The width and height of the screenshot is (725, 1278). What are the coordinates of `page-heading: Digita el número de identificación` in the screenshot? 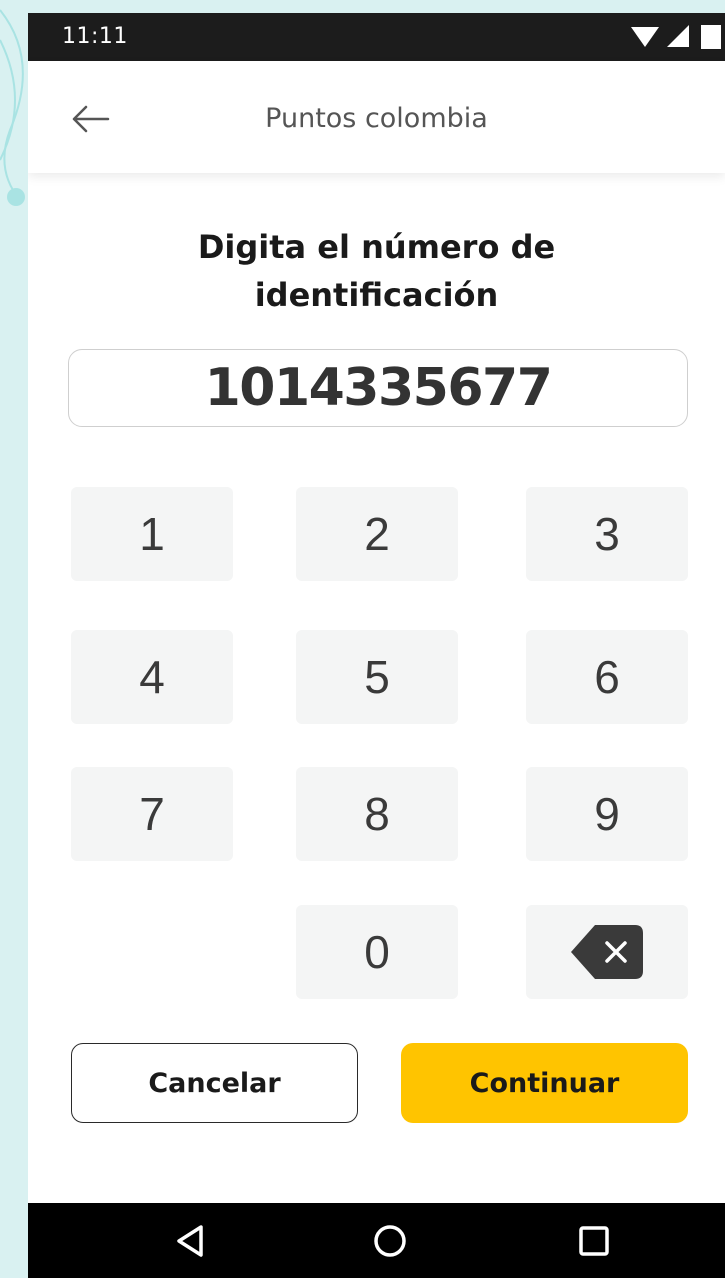 It's located at (376, 271).